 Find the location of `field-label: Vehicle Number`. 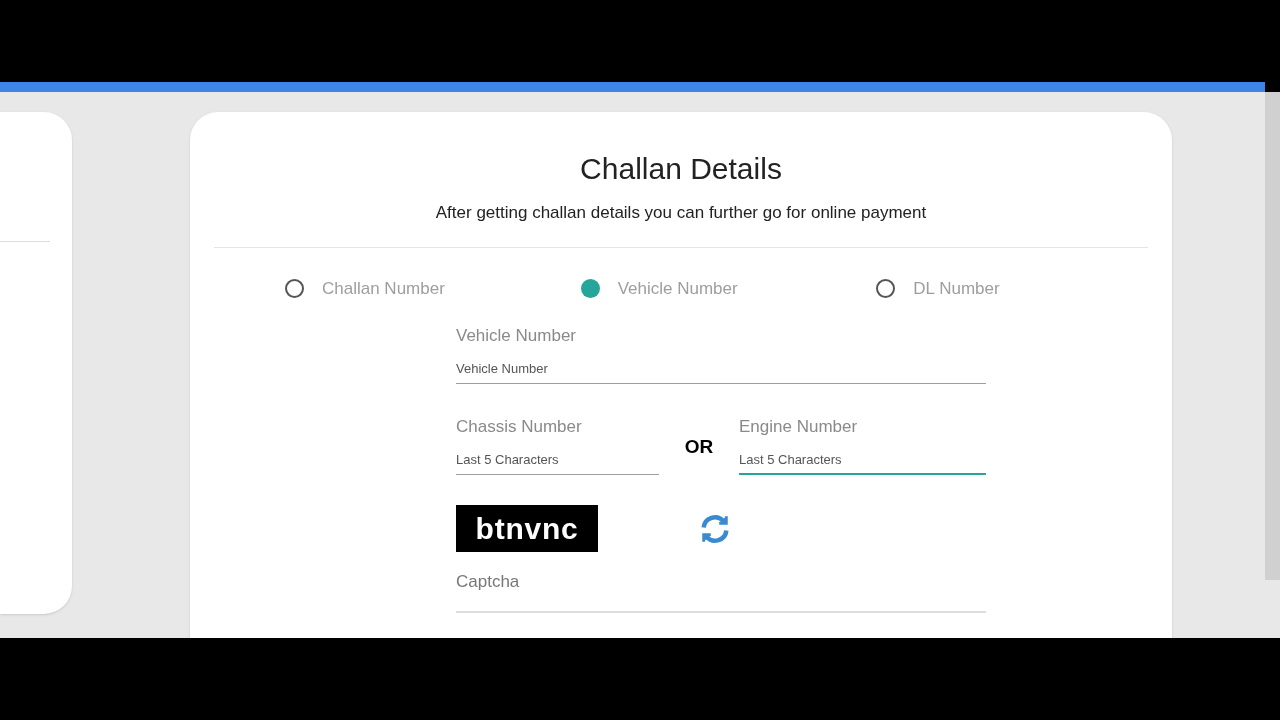

field-label: Vehicle Number is located at coordinates (516, 335).